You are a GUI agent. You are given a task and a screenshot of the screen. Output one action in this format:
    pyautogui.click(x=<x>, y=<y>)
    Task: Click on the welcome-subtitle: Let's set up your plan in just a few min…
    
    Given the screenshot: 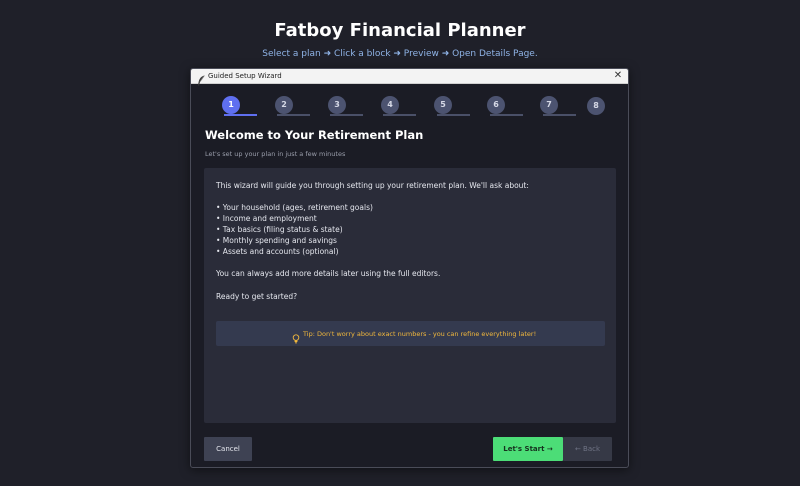 What is the action you would take?
    pyautogui.click(x=275, y=154)
    